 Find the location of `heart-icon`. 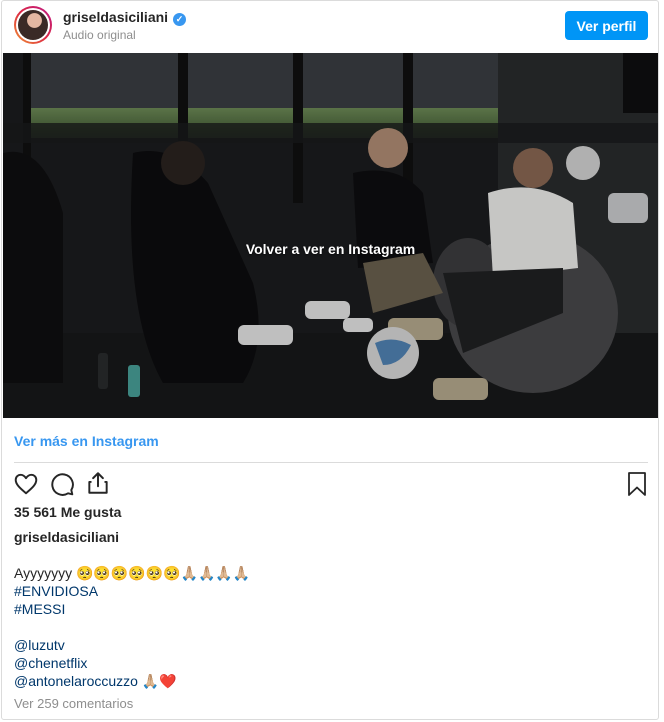

heart-icon is located at coordinates (26, 484).